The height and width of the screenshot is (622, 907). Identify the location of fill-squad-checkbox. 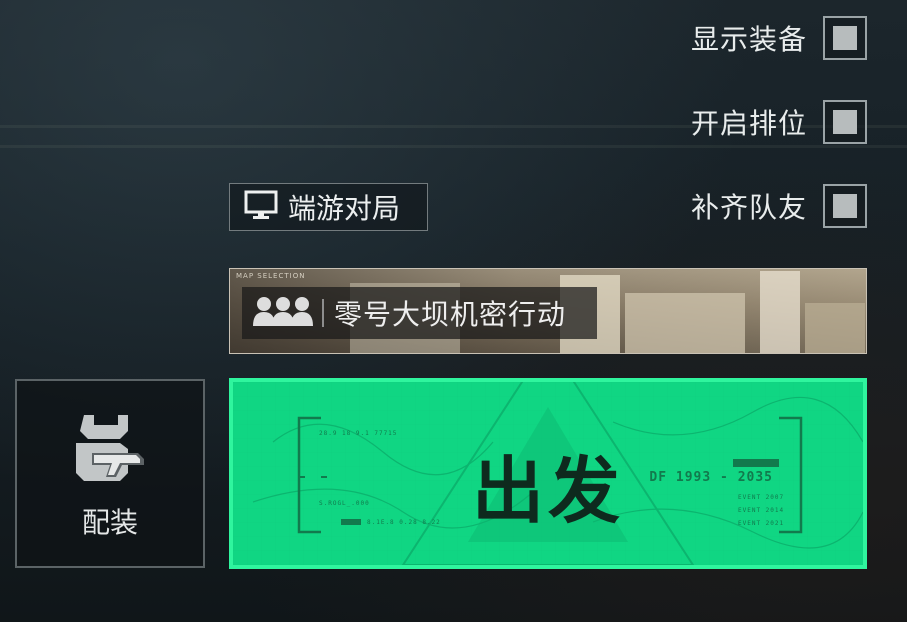
(845, 206).